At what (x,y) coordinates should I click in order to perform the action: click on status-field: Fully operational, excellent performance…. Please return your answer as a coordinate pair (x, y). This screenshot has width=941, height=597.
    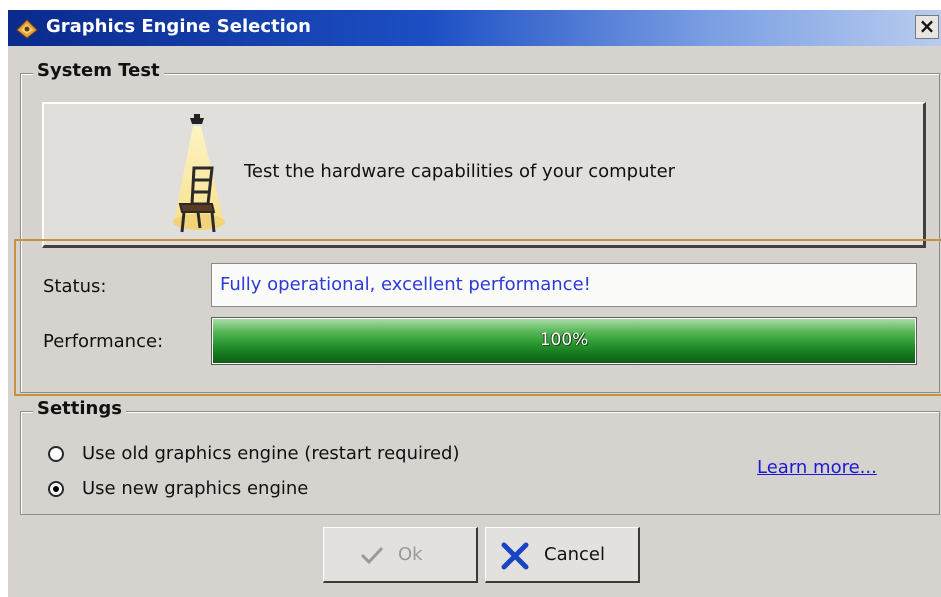
    Looking at the image, I should click on (564, 285).